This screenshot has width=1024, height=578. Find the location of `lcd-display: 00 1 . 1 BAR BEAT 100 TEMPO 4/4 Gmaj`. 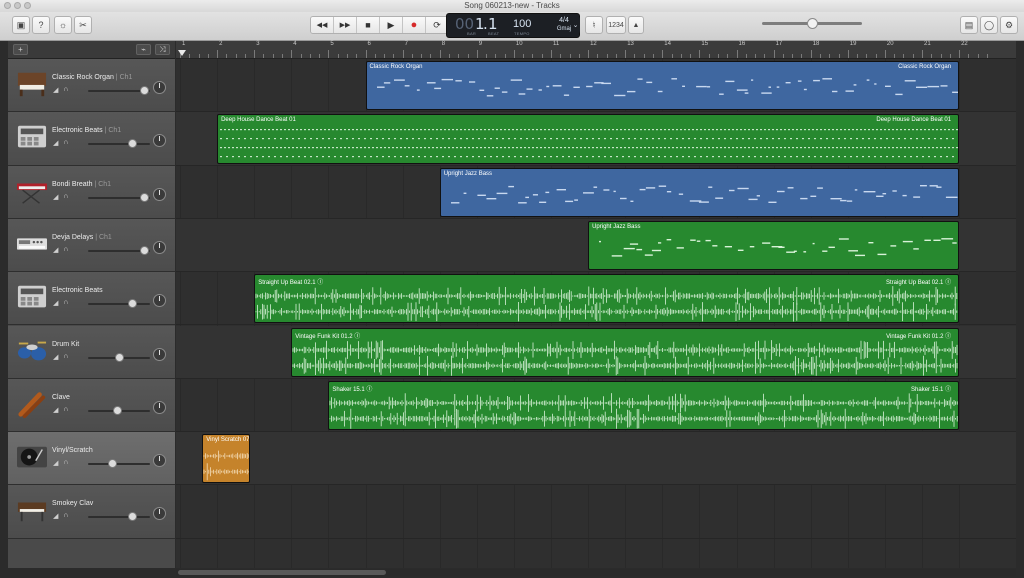

lcd-display: 00 1 . 1 BAR BEAT 100 TEMPO 4/4 Gmaj is located at coordinates (513, 25).